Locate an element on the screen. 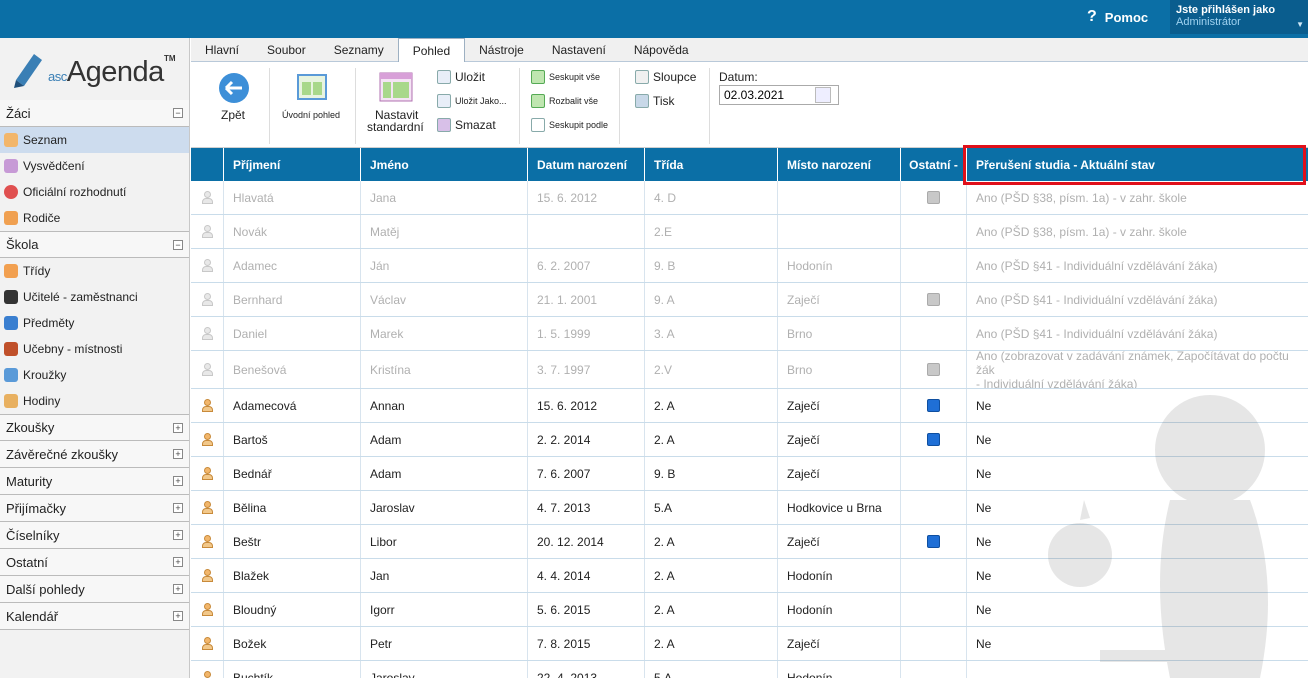  sidebar-item-seznam: Seznam is located at coordinates (94, 140).